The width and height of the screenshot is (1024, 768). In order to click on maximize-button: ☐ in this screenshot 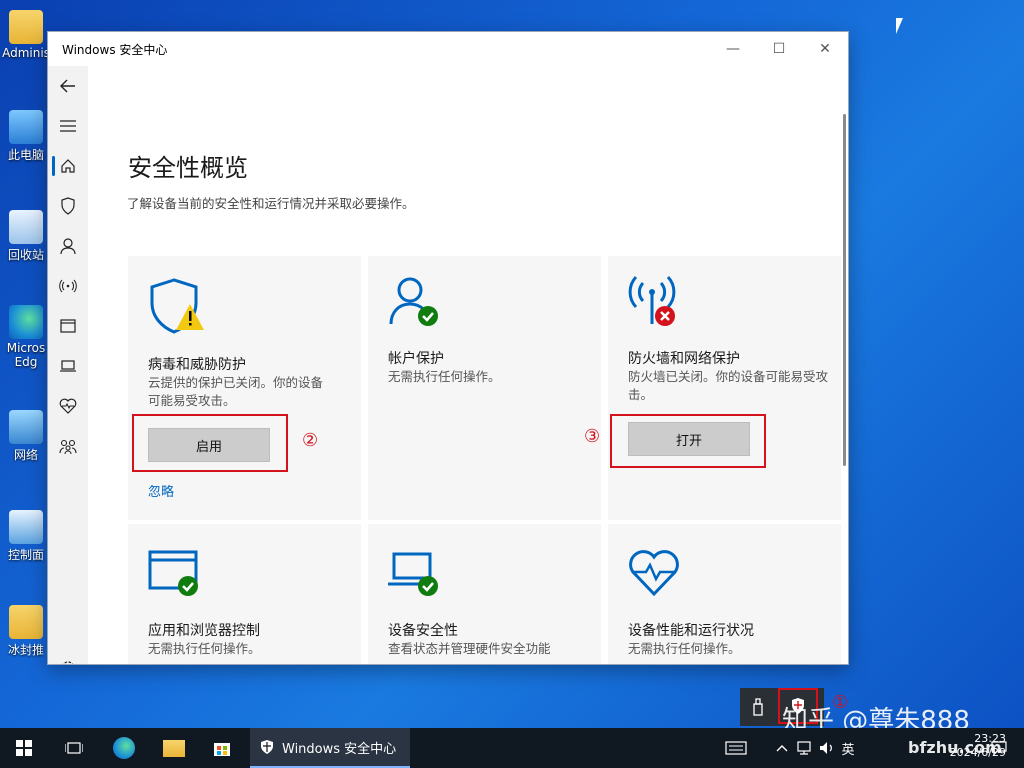, I will do `click(779, 49)`.